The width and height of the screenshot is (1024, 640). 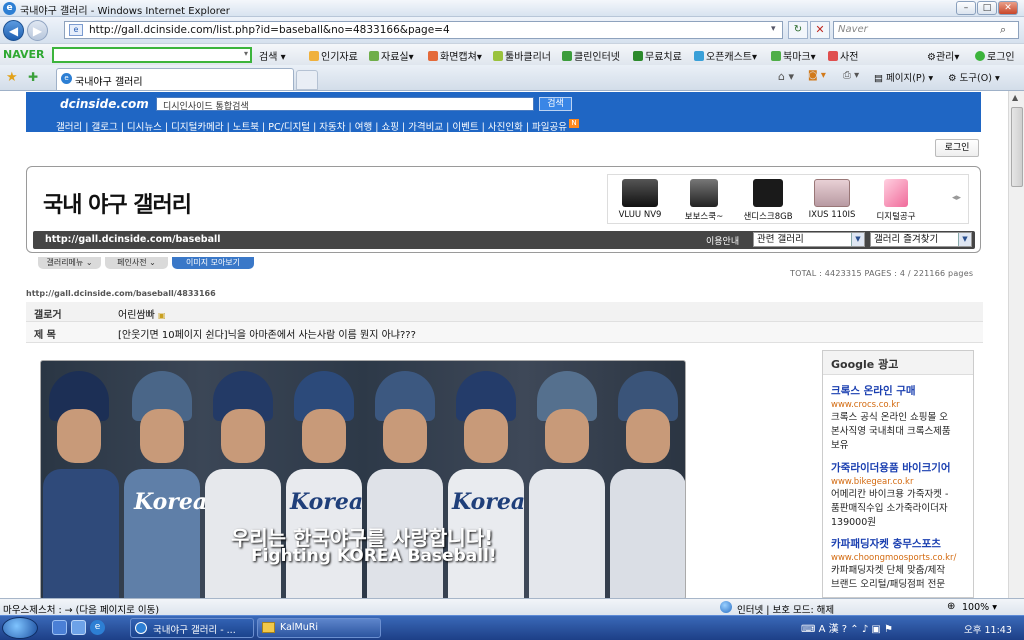 What do you see at coordinates (319, 628) in the screenshot?
I see `taskbar-window-folder: KalMuRi` at bounding box center [319, 628].